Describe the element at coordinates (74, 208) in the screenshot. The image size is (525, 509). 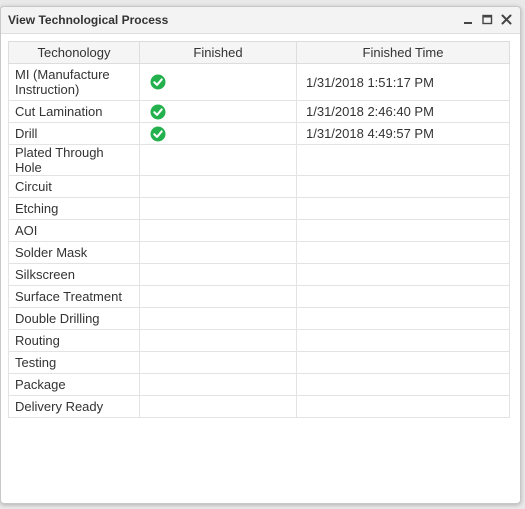
I see `technology-cell: Etching` at that location.